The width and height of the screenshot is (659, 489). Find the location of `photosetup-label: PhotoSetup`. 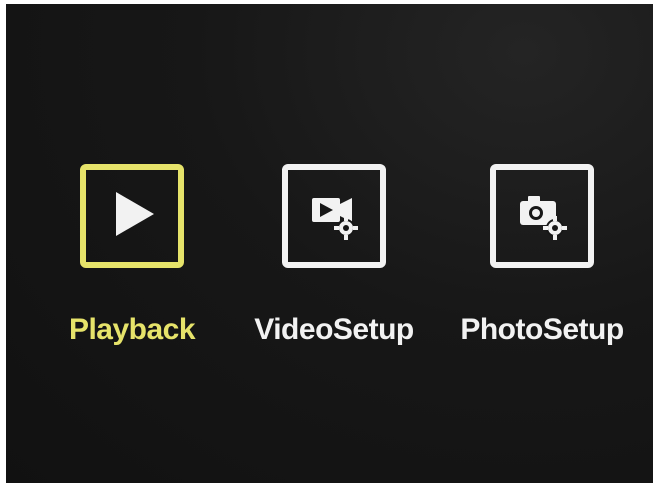

photosetup-label: PhotoSetup is located at coordinates (542, 329).